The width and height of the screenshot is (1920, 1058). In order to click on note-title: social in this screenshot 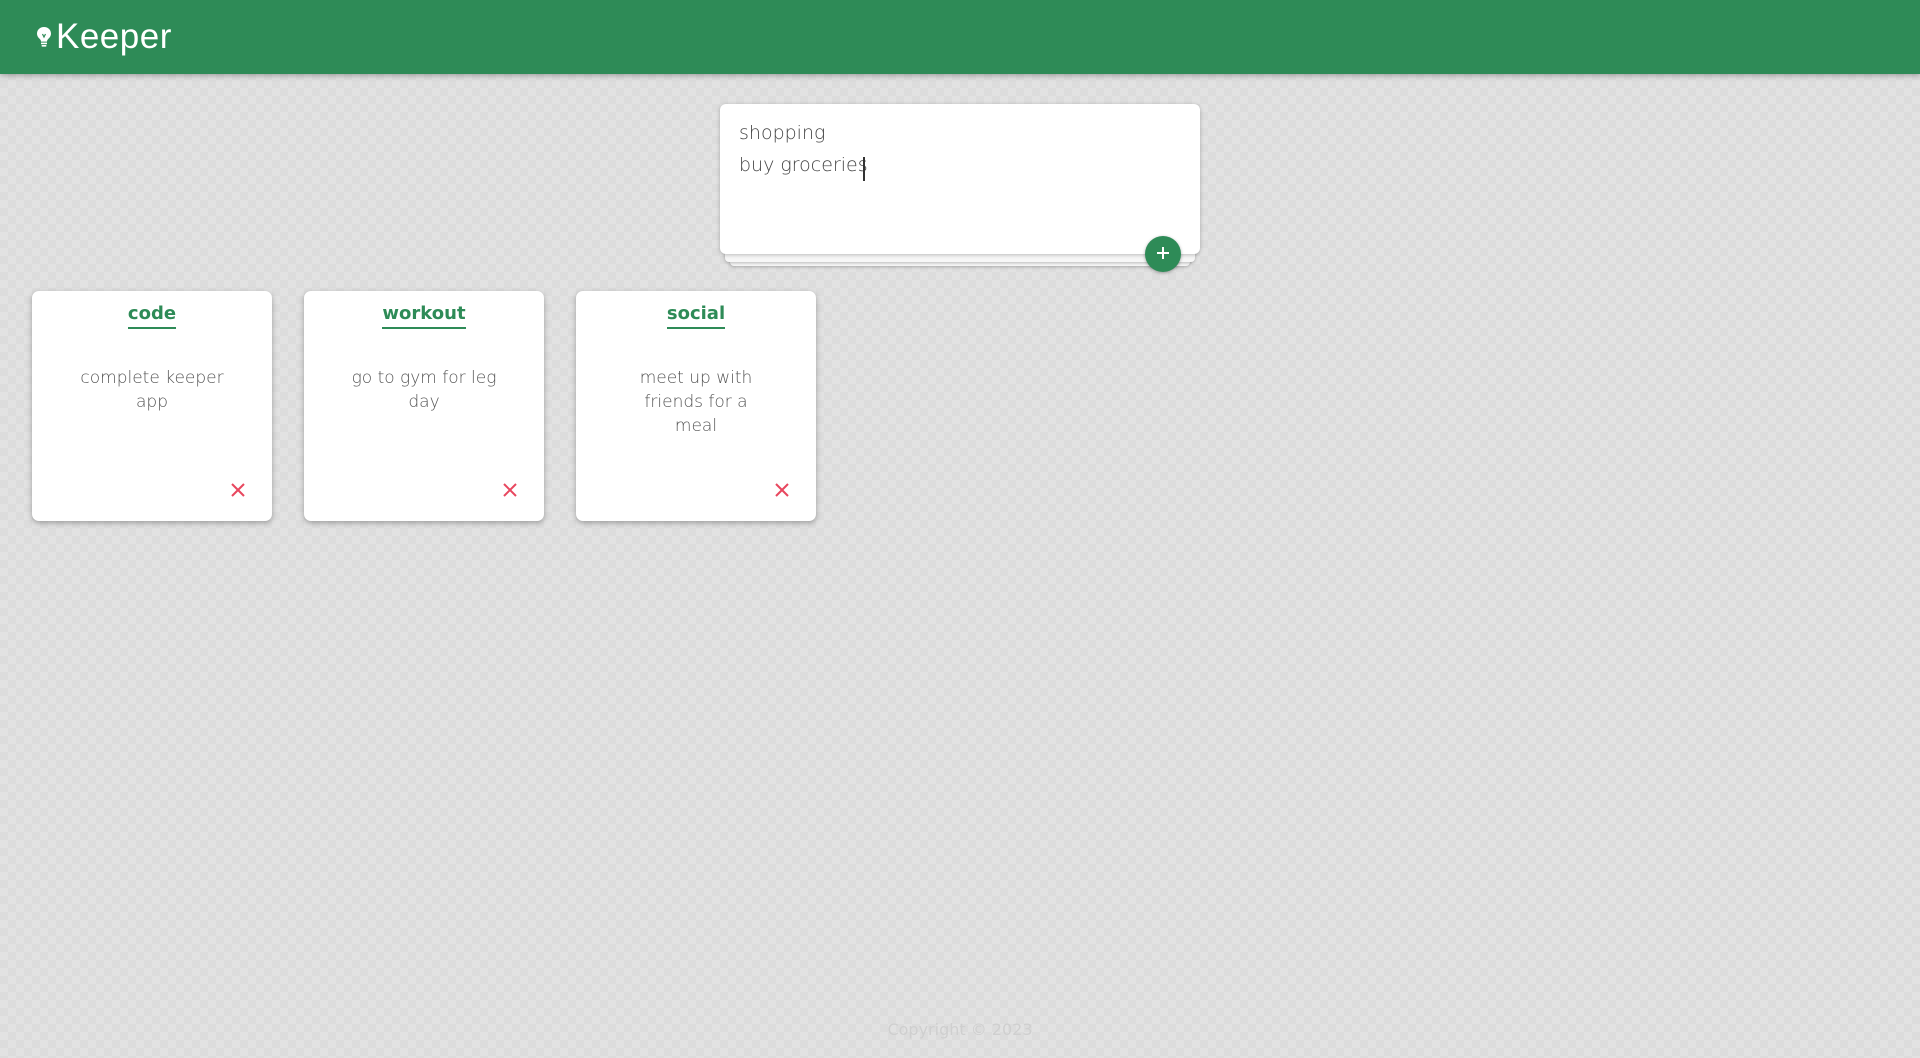, I will do `click(696, 315)`.